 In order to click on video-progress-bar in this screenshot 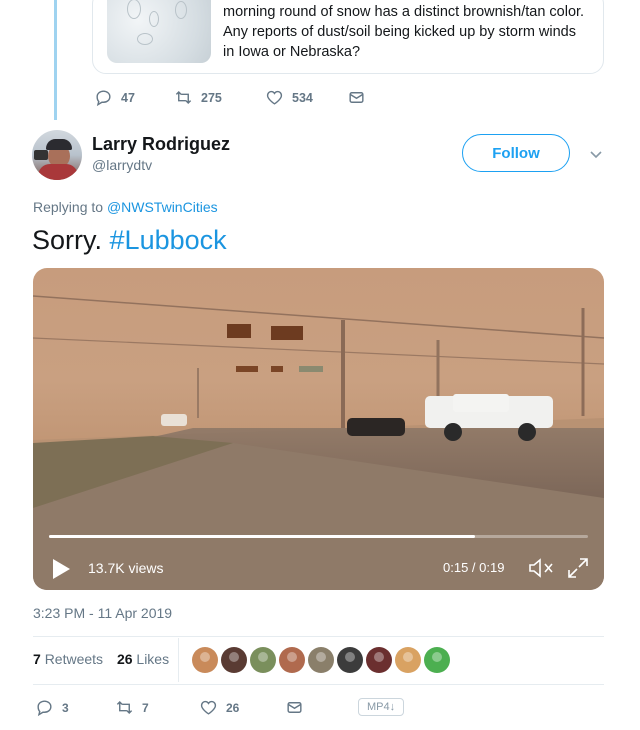, I will do `click(318, 536)`.